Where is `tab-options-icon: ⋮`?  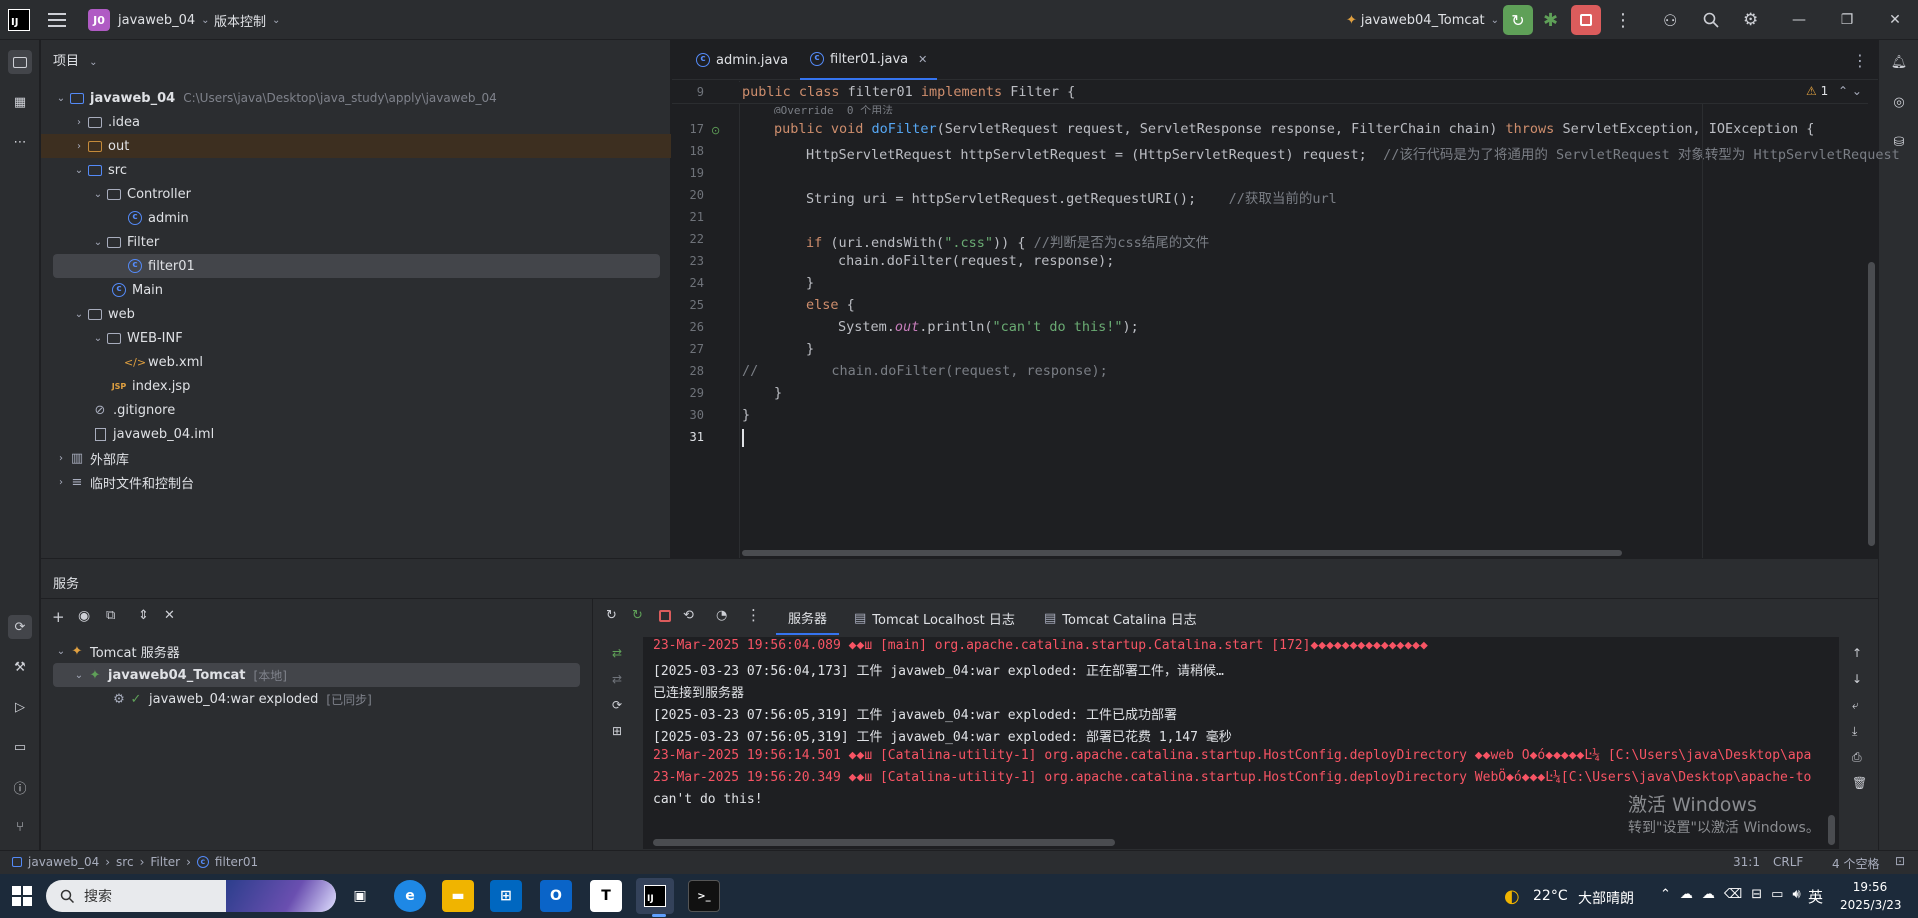 tab-options-icon: ⋮ is located at coordinates (1860, 60).